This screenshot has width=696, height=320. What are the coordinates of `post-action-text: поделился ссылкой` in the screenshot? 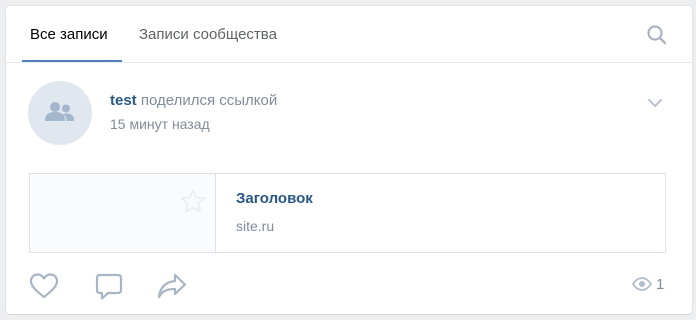 It's located at (209, 100).